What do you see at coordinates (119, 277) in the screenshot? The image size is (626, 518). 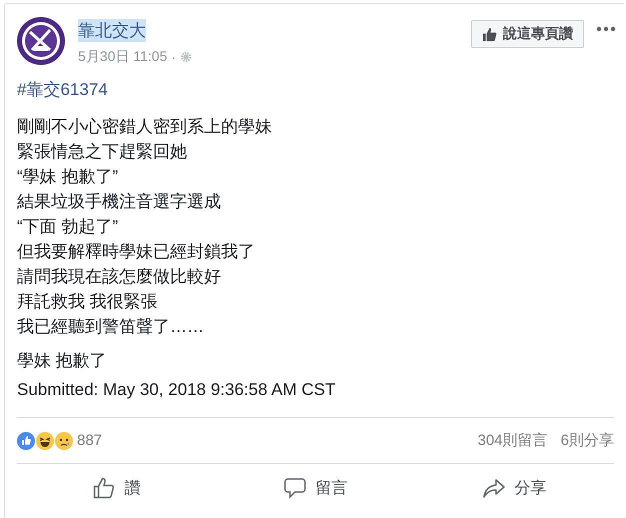 I see `post-text-line: 請問我現在該怎麼做比較好` at bounding box center [119, 277].